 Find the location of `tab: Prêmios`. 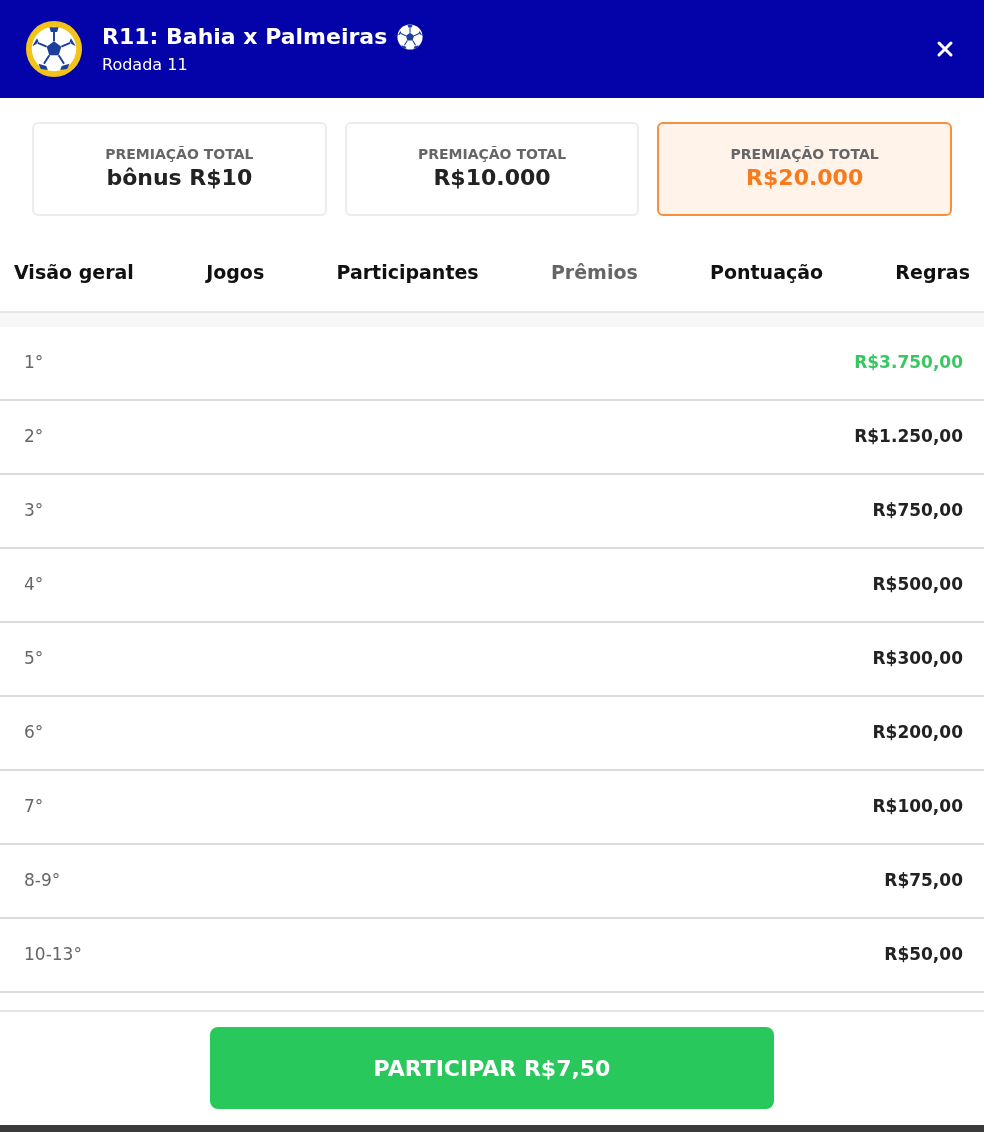

tab: Prêmios is located at coordinates (594, 272).